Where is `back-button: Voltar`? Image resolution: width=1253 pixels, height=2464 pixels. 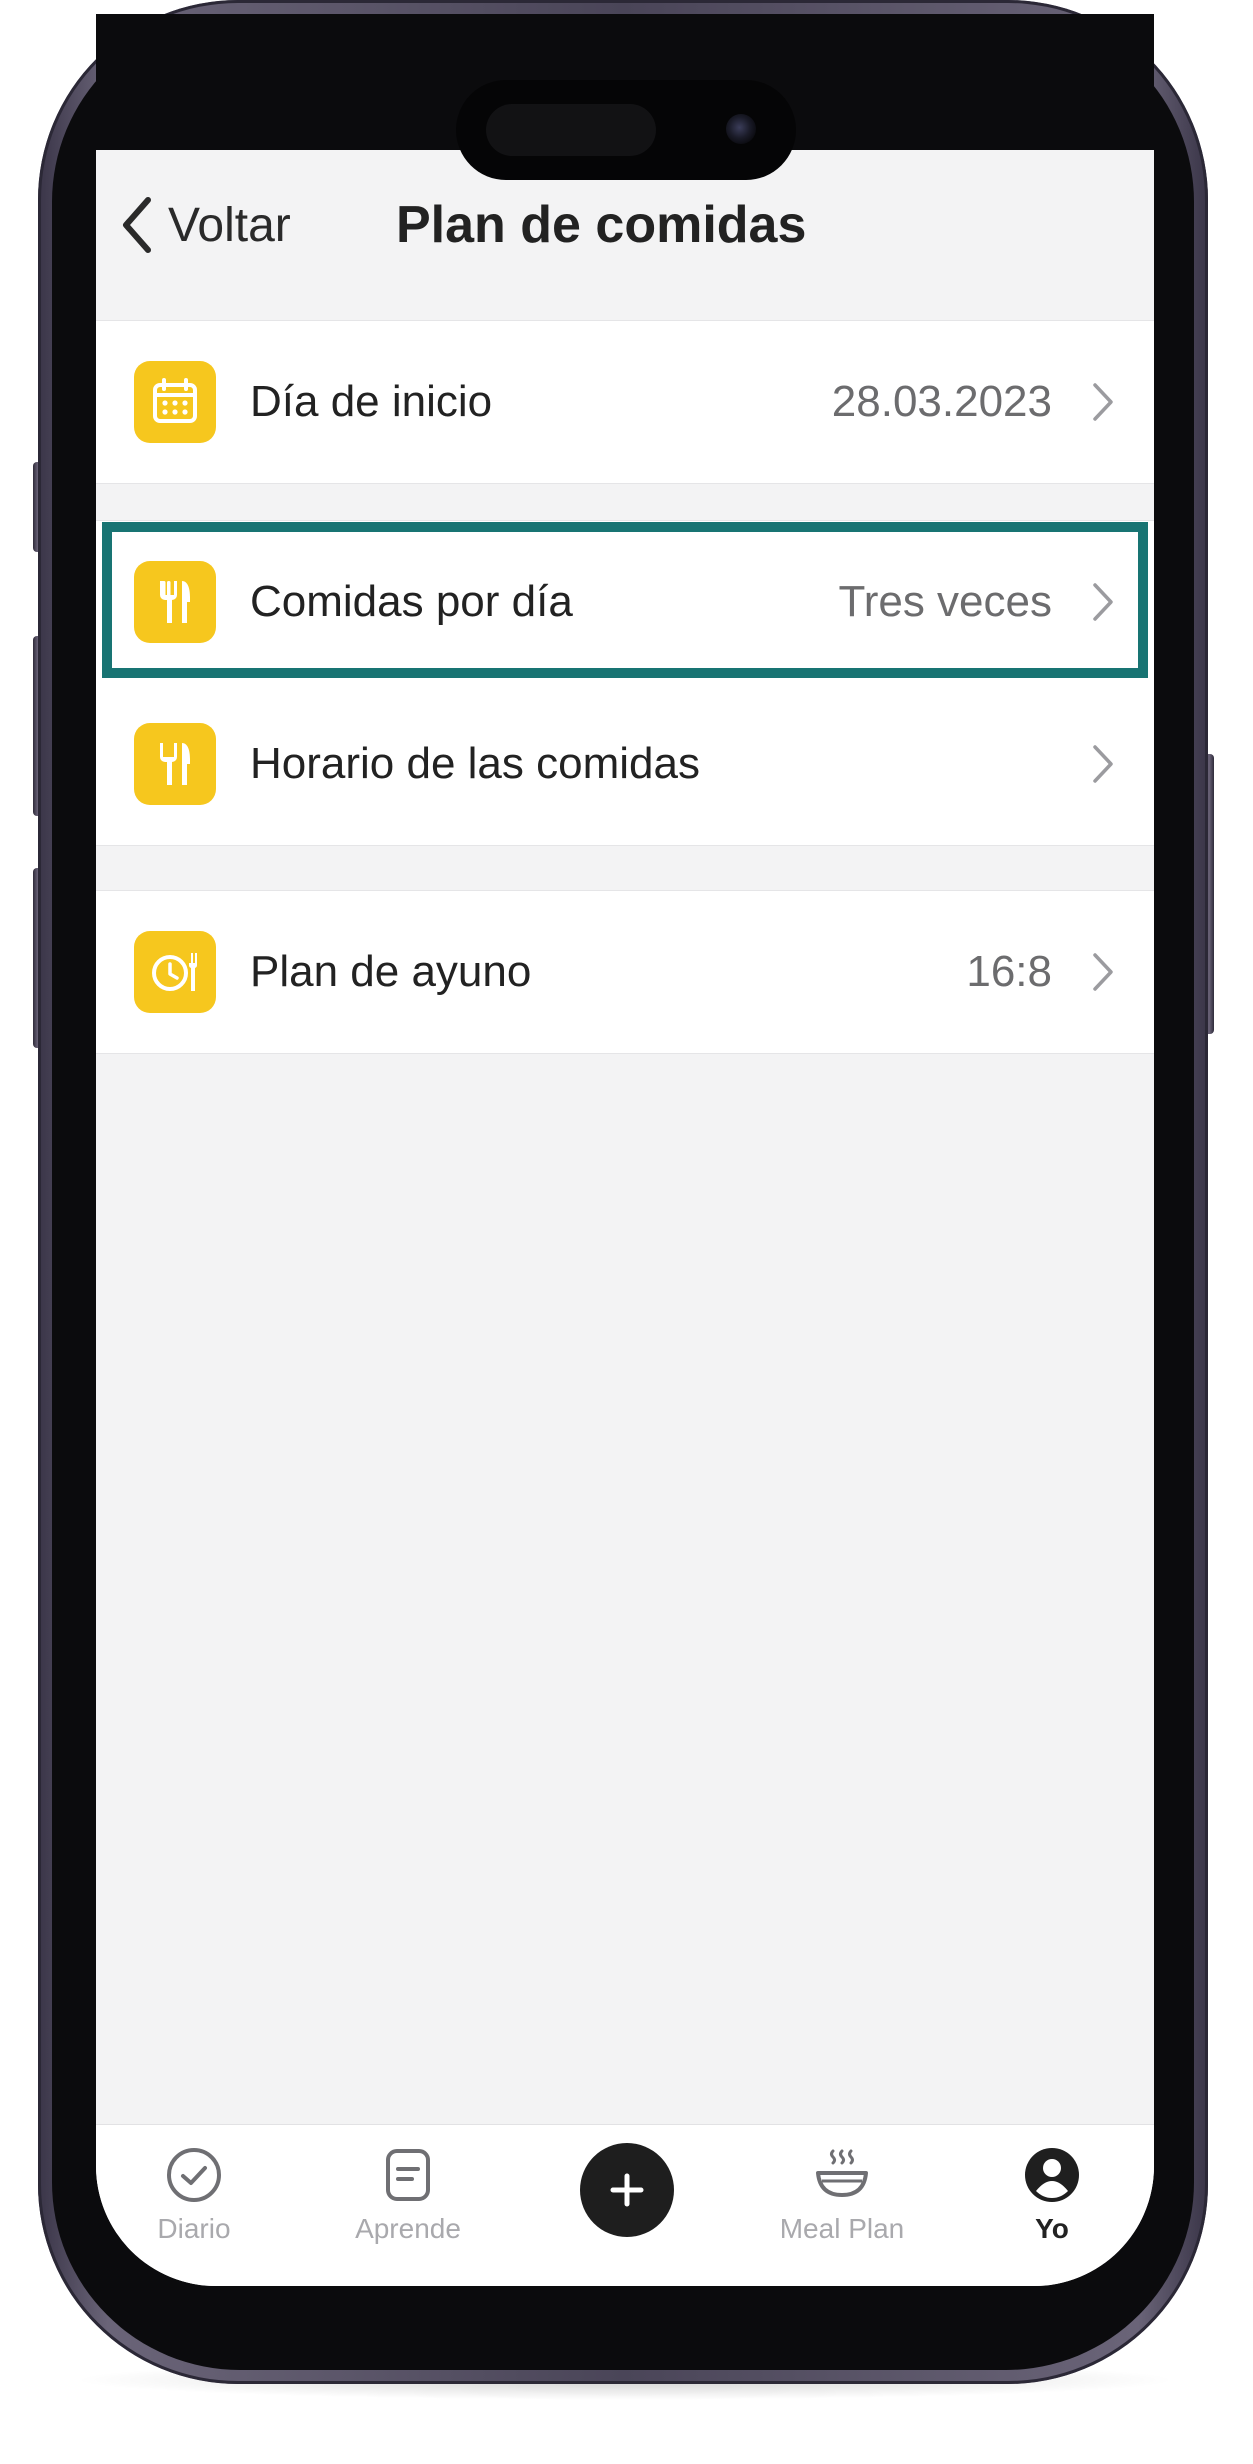 back-button: Voltar is located at coordinates (205, 225).